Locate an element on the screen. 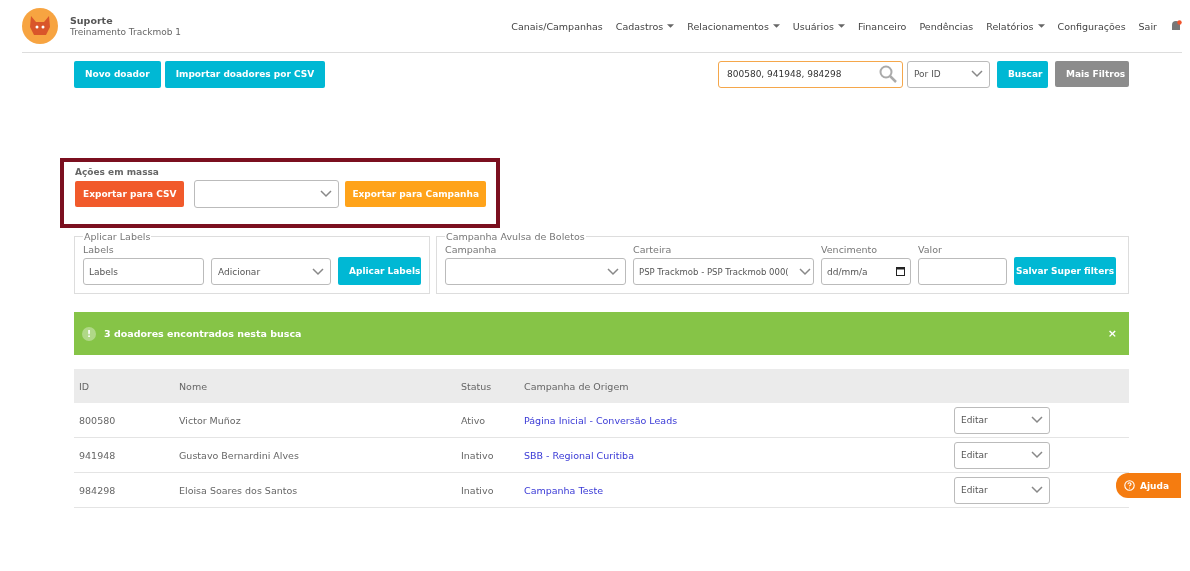  column-header: ID is located at coordinates (124, 386).